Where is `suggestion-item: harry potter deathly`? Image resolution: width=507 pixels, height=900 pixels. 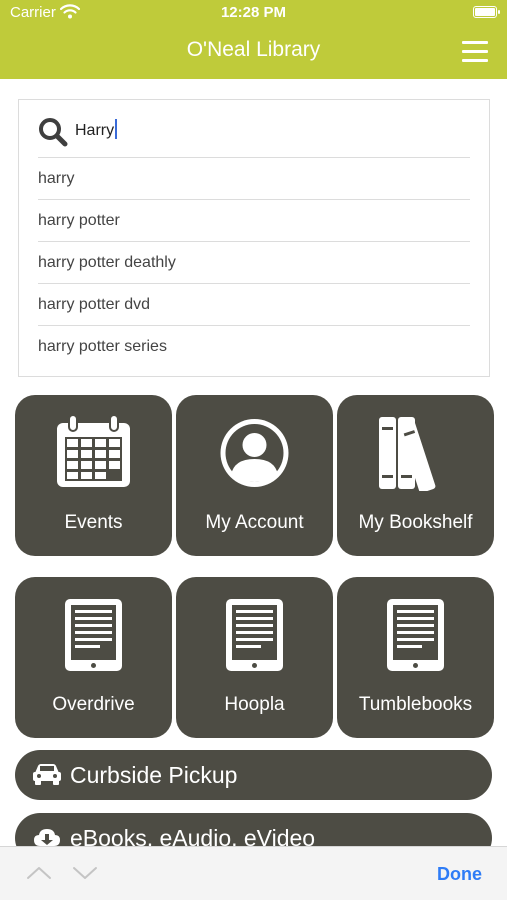 suggestion-item: harry potter deathly is located at coordinates (254, 262).